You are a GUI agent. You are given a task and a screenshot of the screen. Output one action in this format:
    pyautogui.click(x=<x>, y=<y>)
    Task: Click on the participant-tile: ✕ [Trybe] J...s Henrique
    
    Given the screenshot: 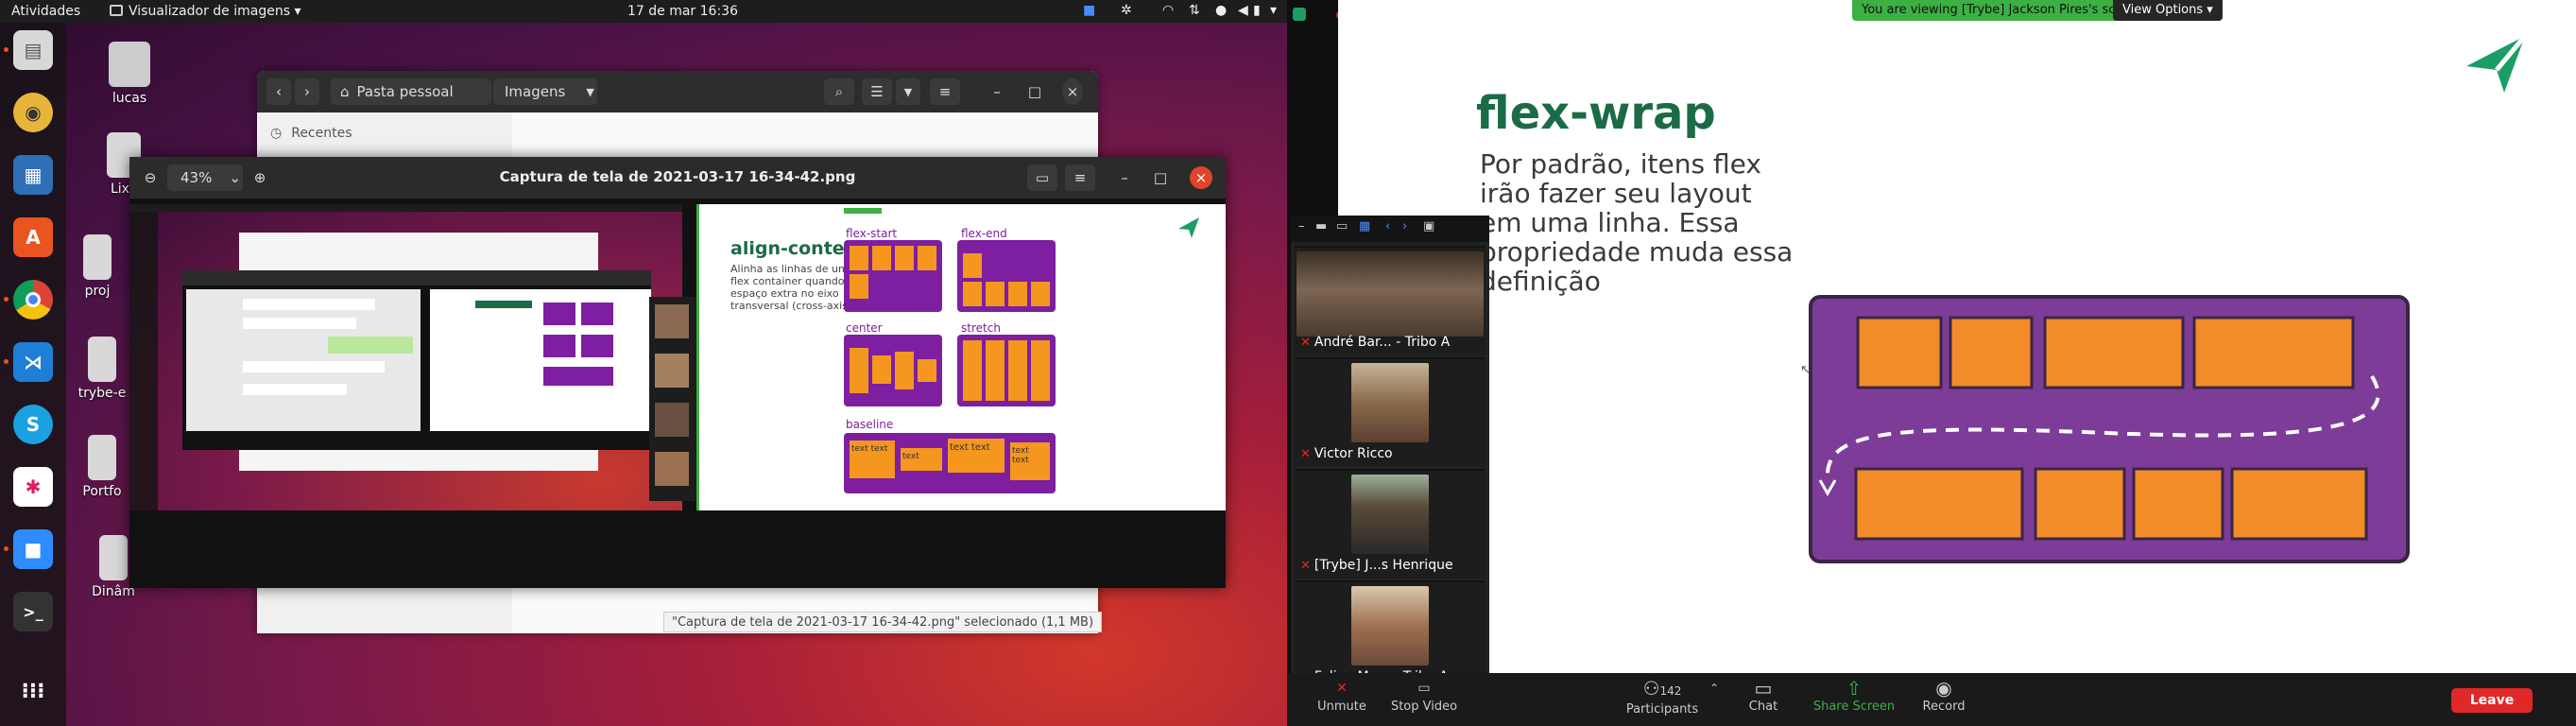 What is the action you would take?
    pyautogui.click(x=1390, y=524)
    